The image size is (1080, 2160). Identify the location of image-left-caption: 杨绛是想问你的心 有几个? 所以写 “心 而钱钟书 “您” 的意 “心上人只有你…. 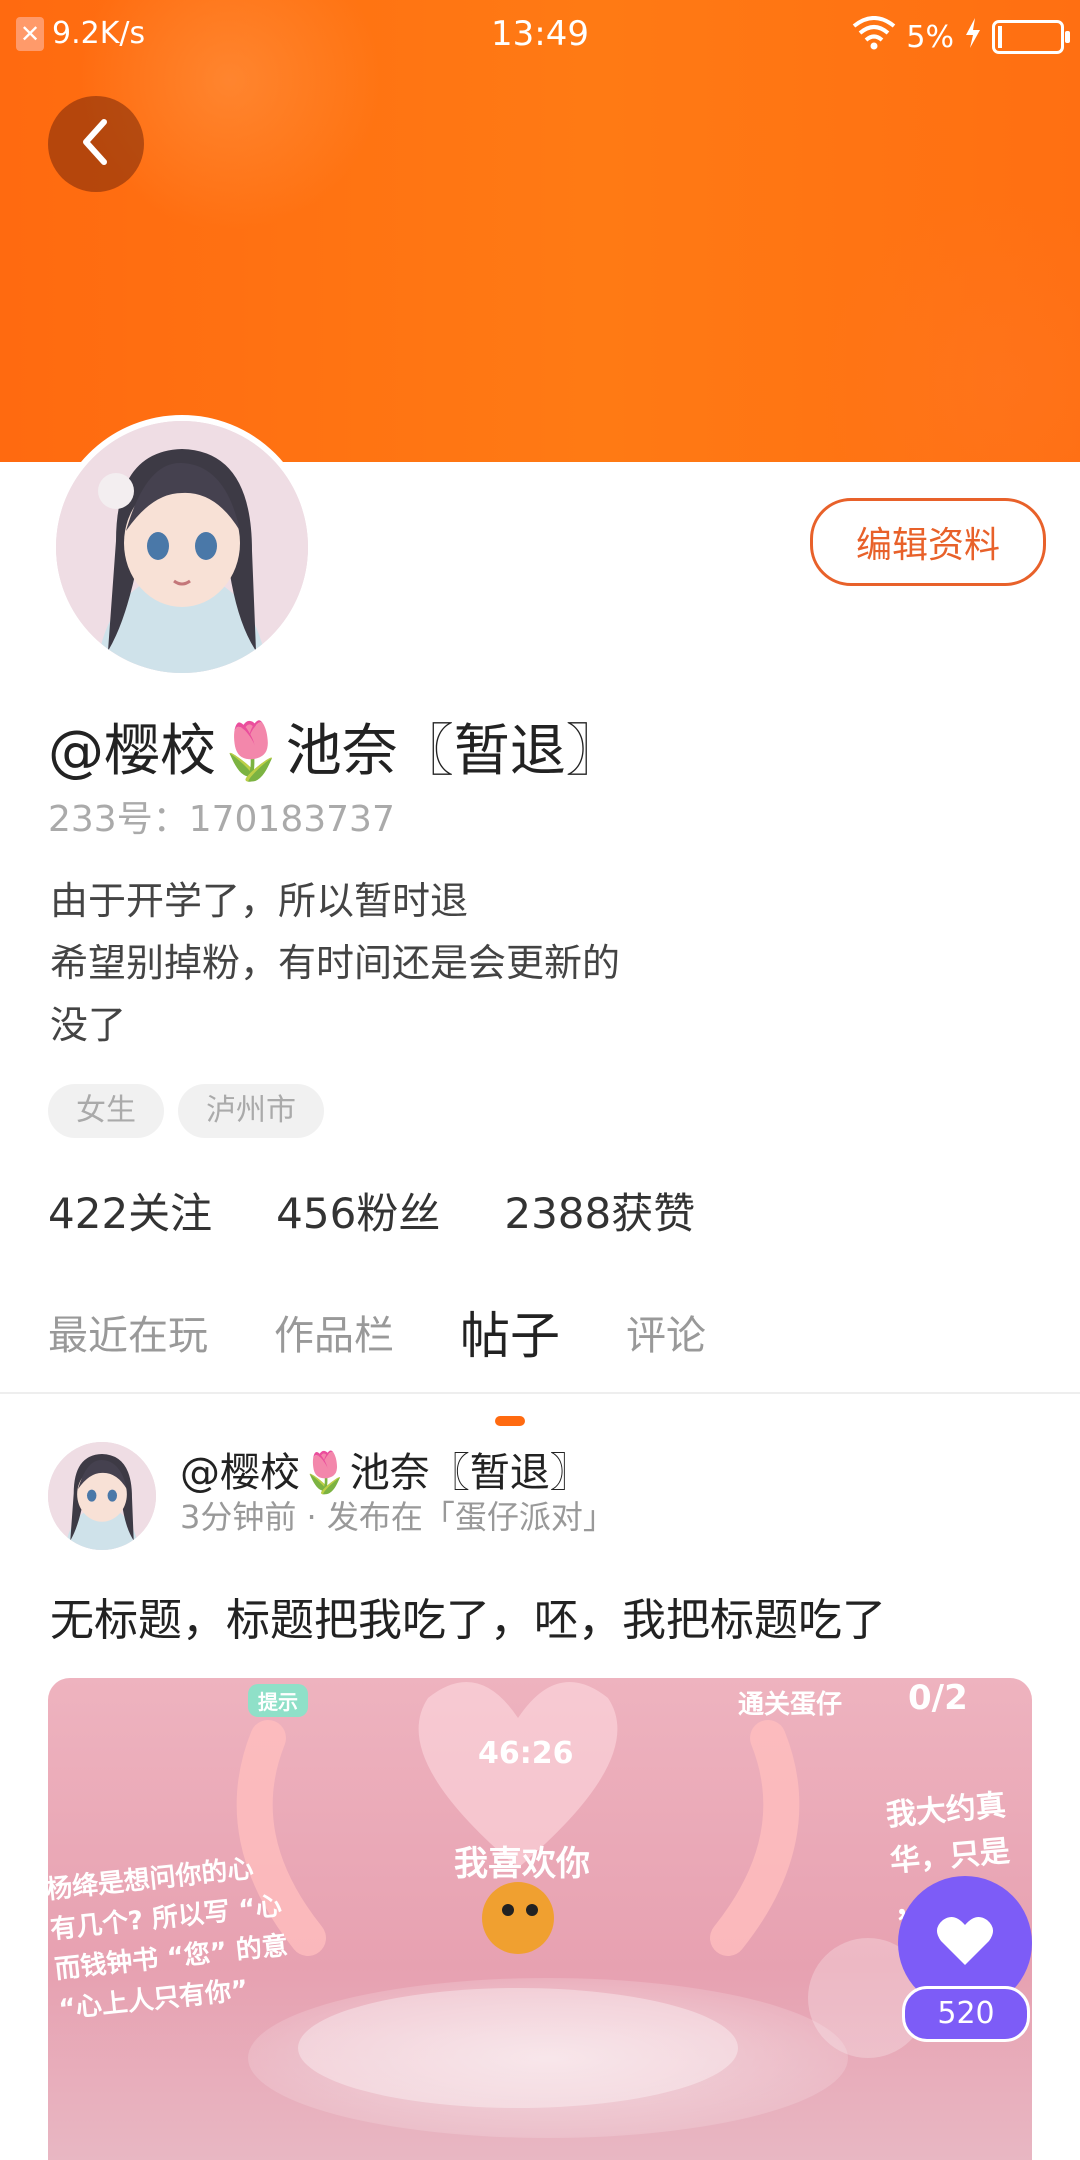
(169, 1939).